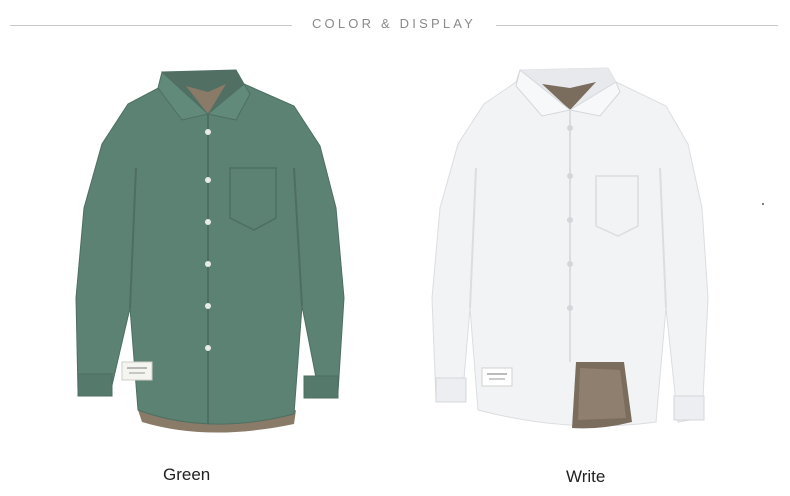 Image resolution: width=790 pixels, height=496 pixels. What do you see at coordinates (187, 474) in the screenshot?
I see `color-caption-green: Green` at bounding box center [187, 474].